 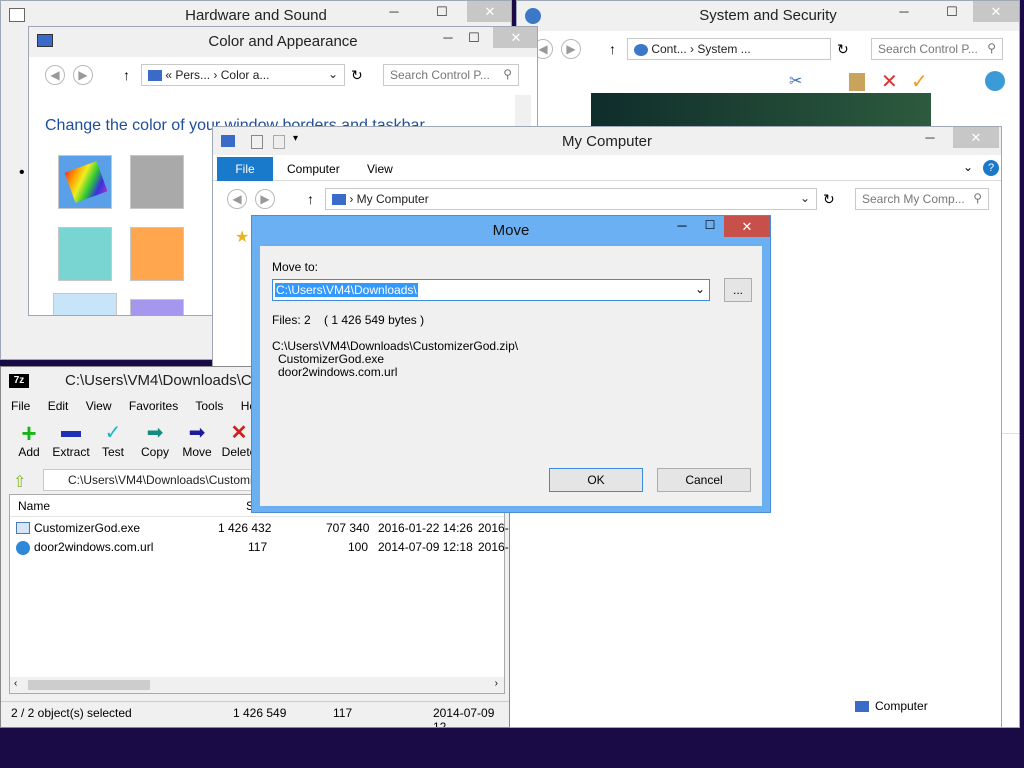 What do you see at coordinates (157, 254) in the screenshot?
I see `color-tile-orange` at bounding box center [157, 254].